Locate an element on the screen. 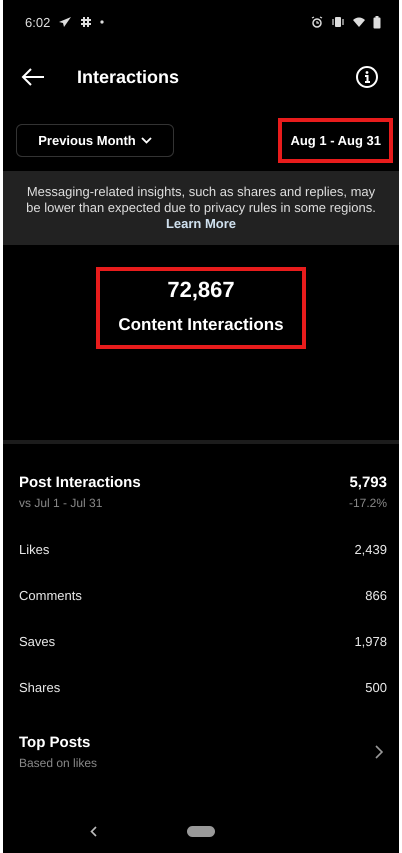  learn-more-link: Learn More is located at coordinates (201, 223).